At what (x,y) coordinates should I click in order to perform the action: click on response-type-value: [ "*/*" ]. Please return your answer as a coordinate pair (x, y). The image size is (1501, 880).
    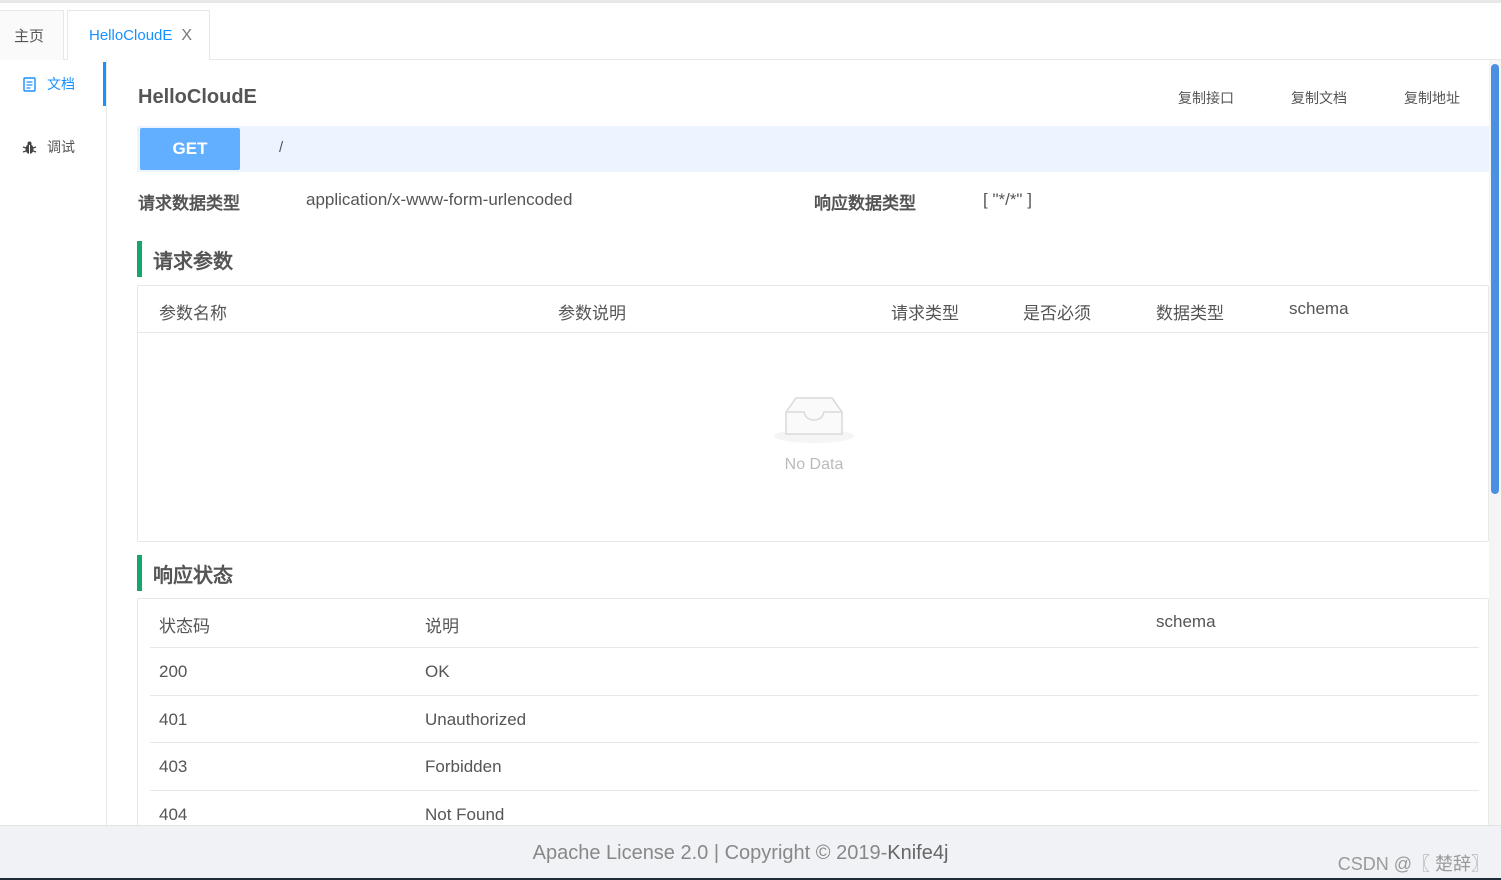
    Looking at the image, I should click on (1007, 199).